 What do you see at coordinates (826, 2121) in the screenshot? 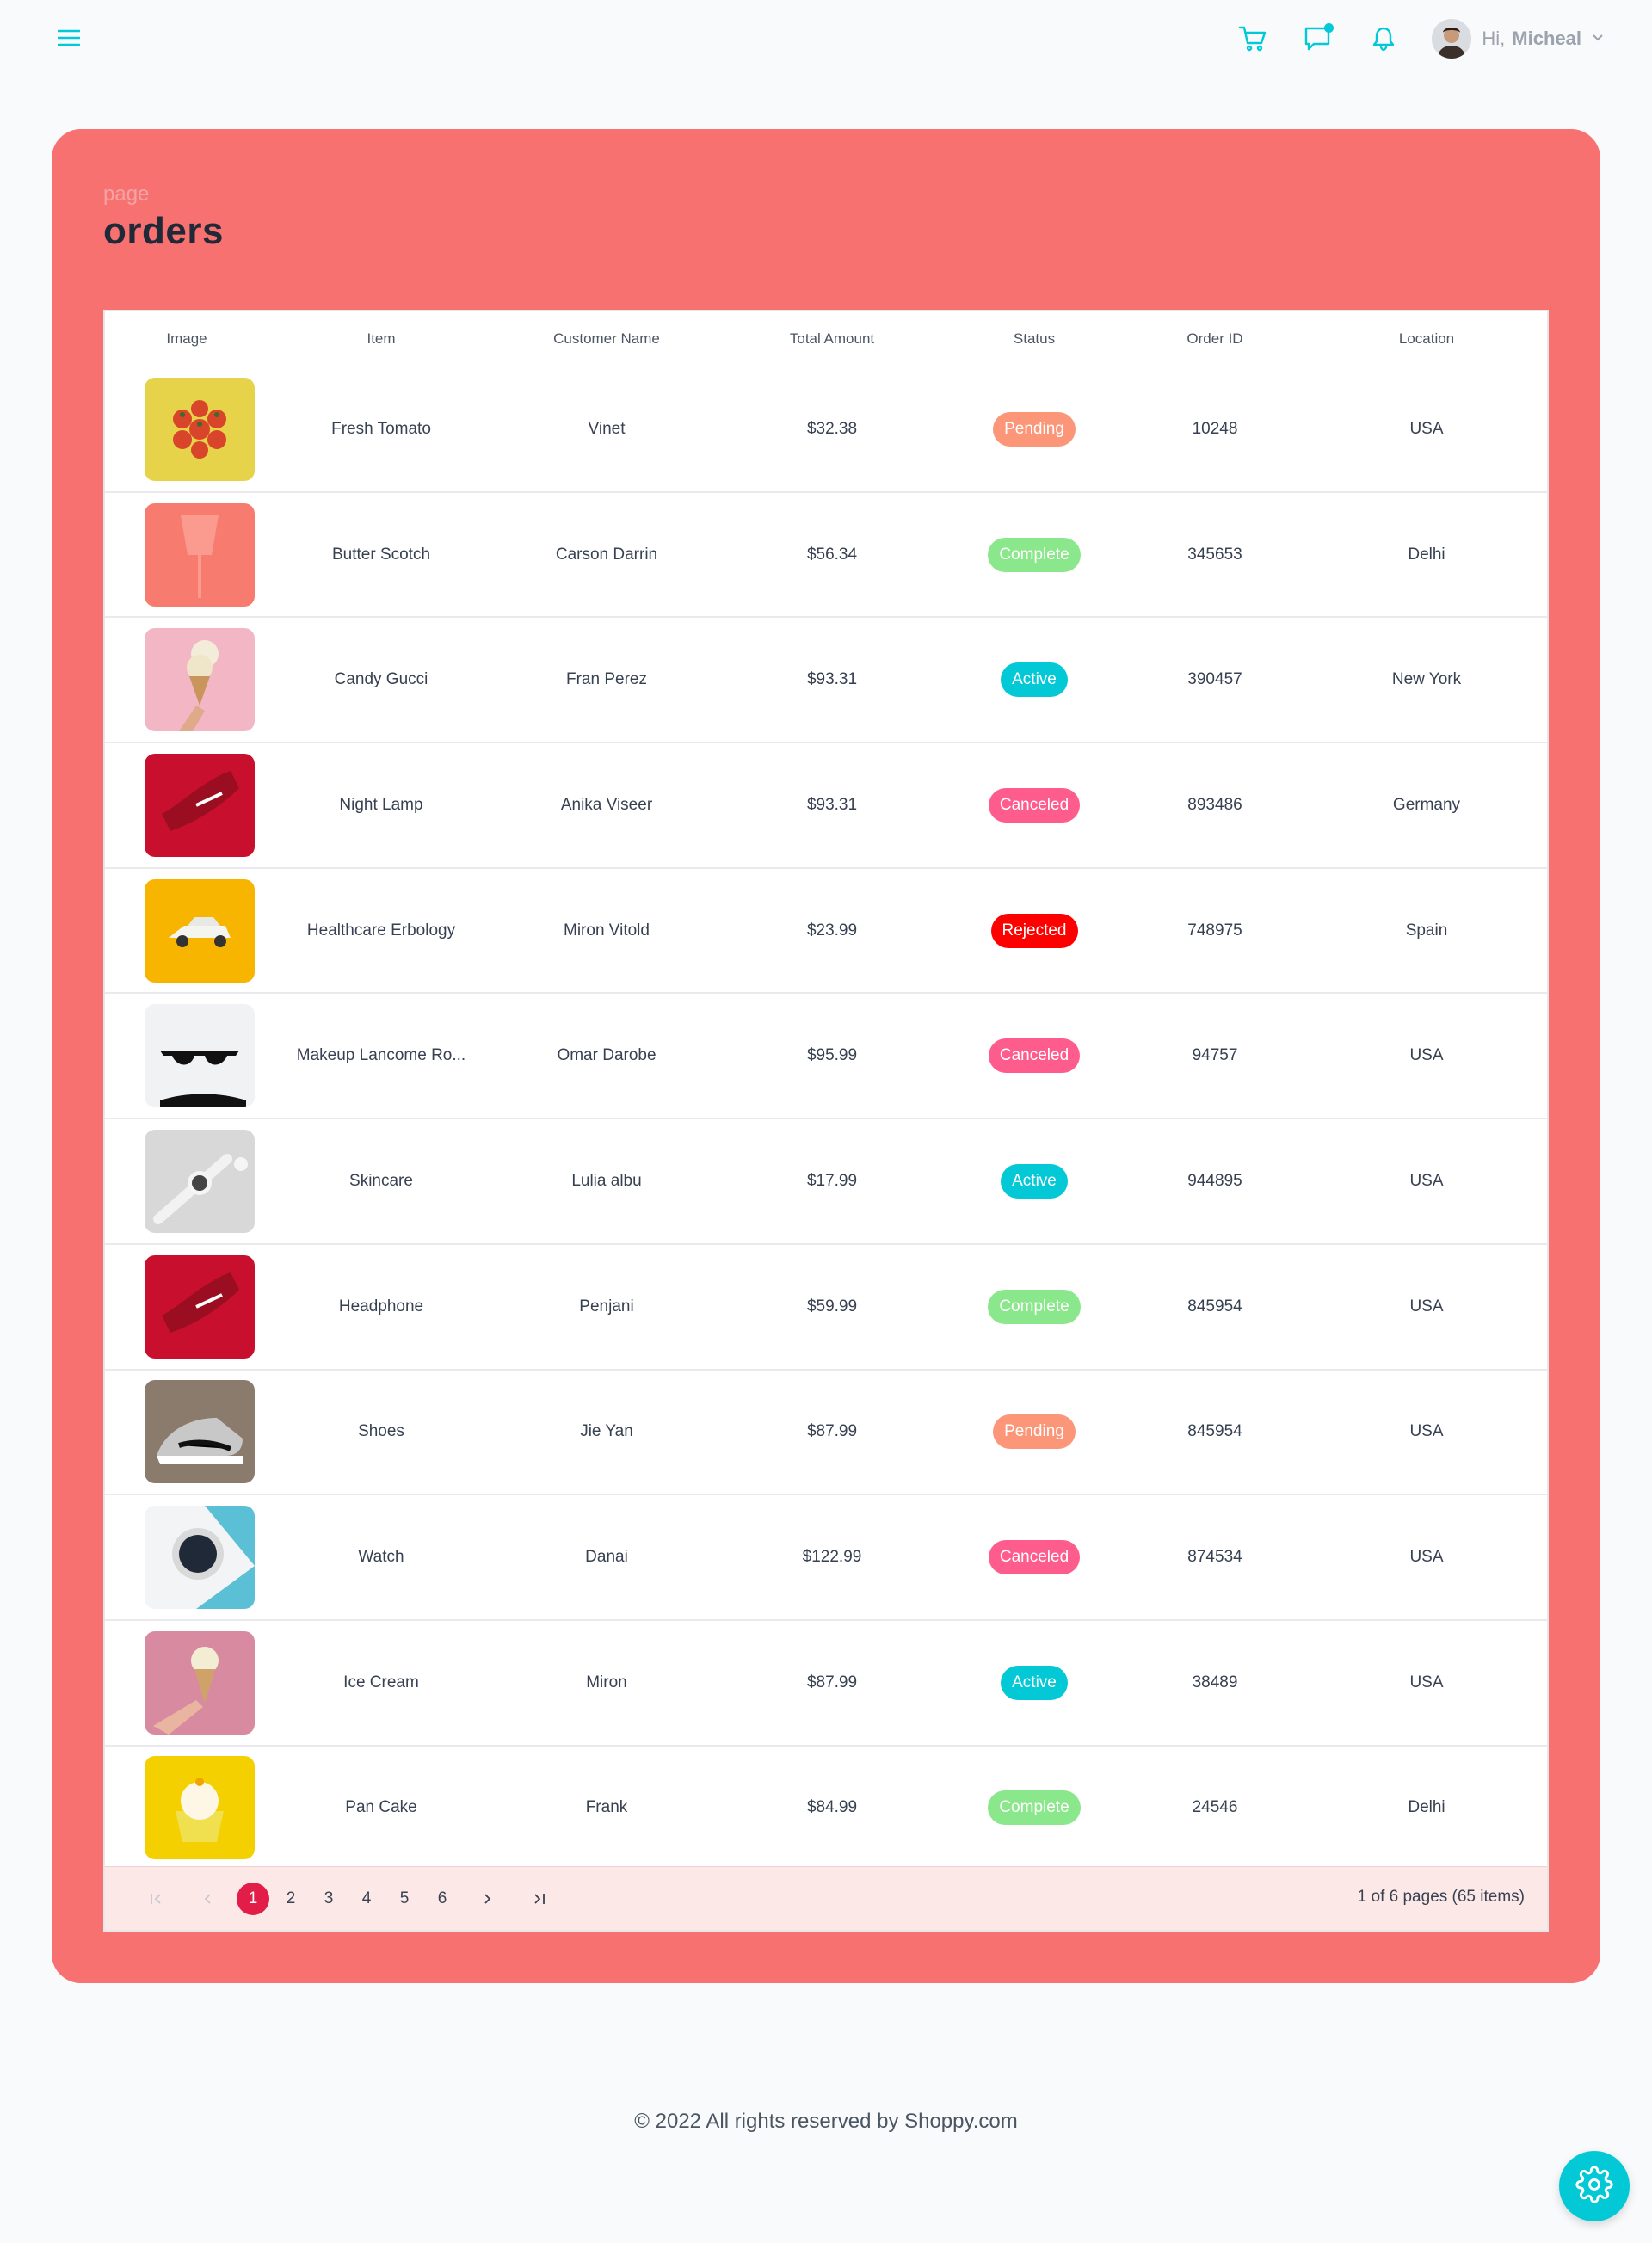
I see `footer-copyright: © 2022 All rights reserved by Shoppy.com` at bounding box center [826, 2121].